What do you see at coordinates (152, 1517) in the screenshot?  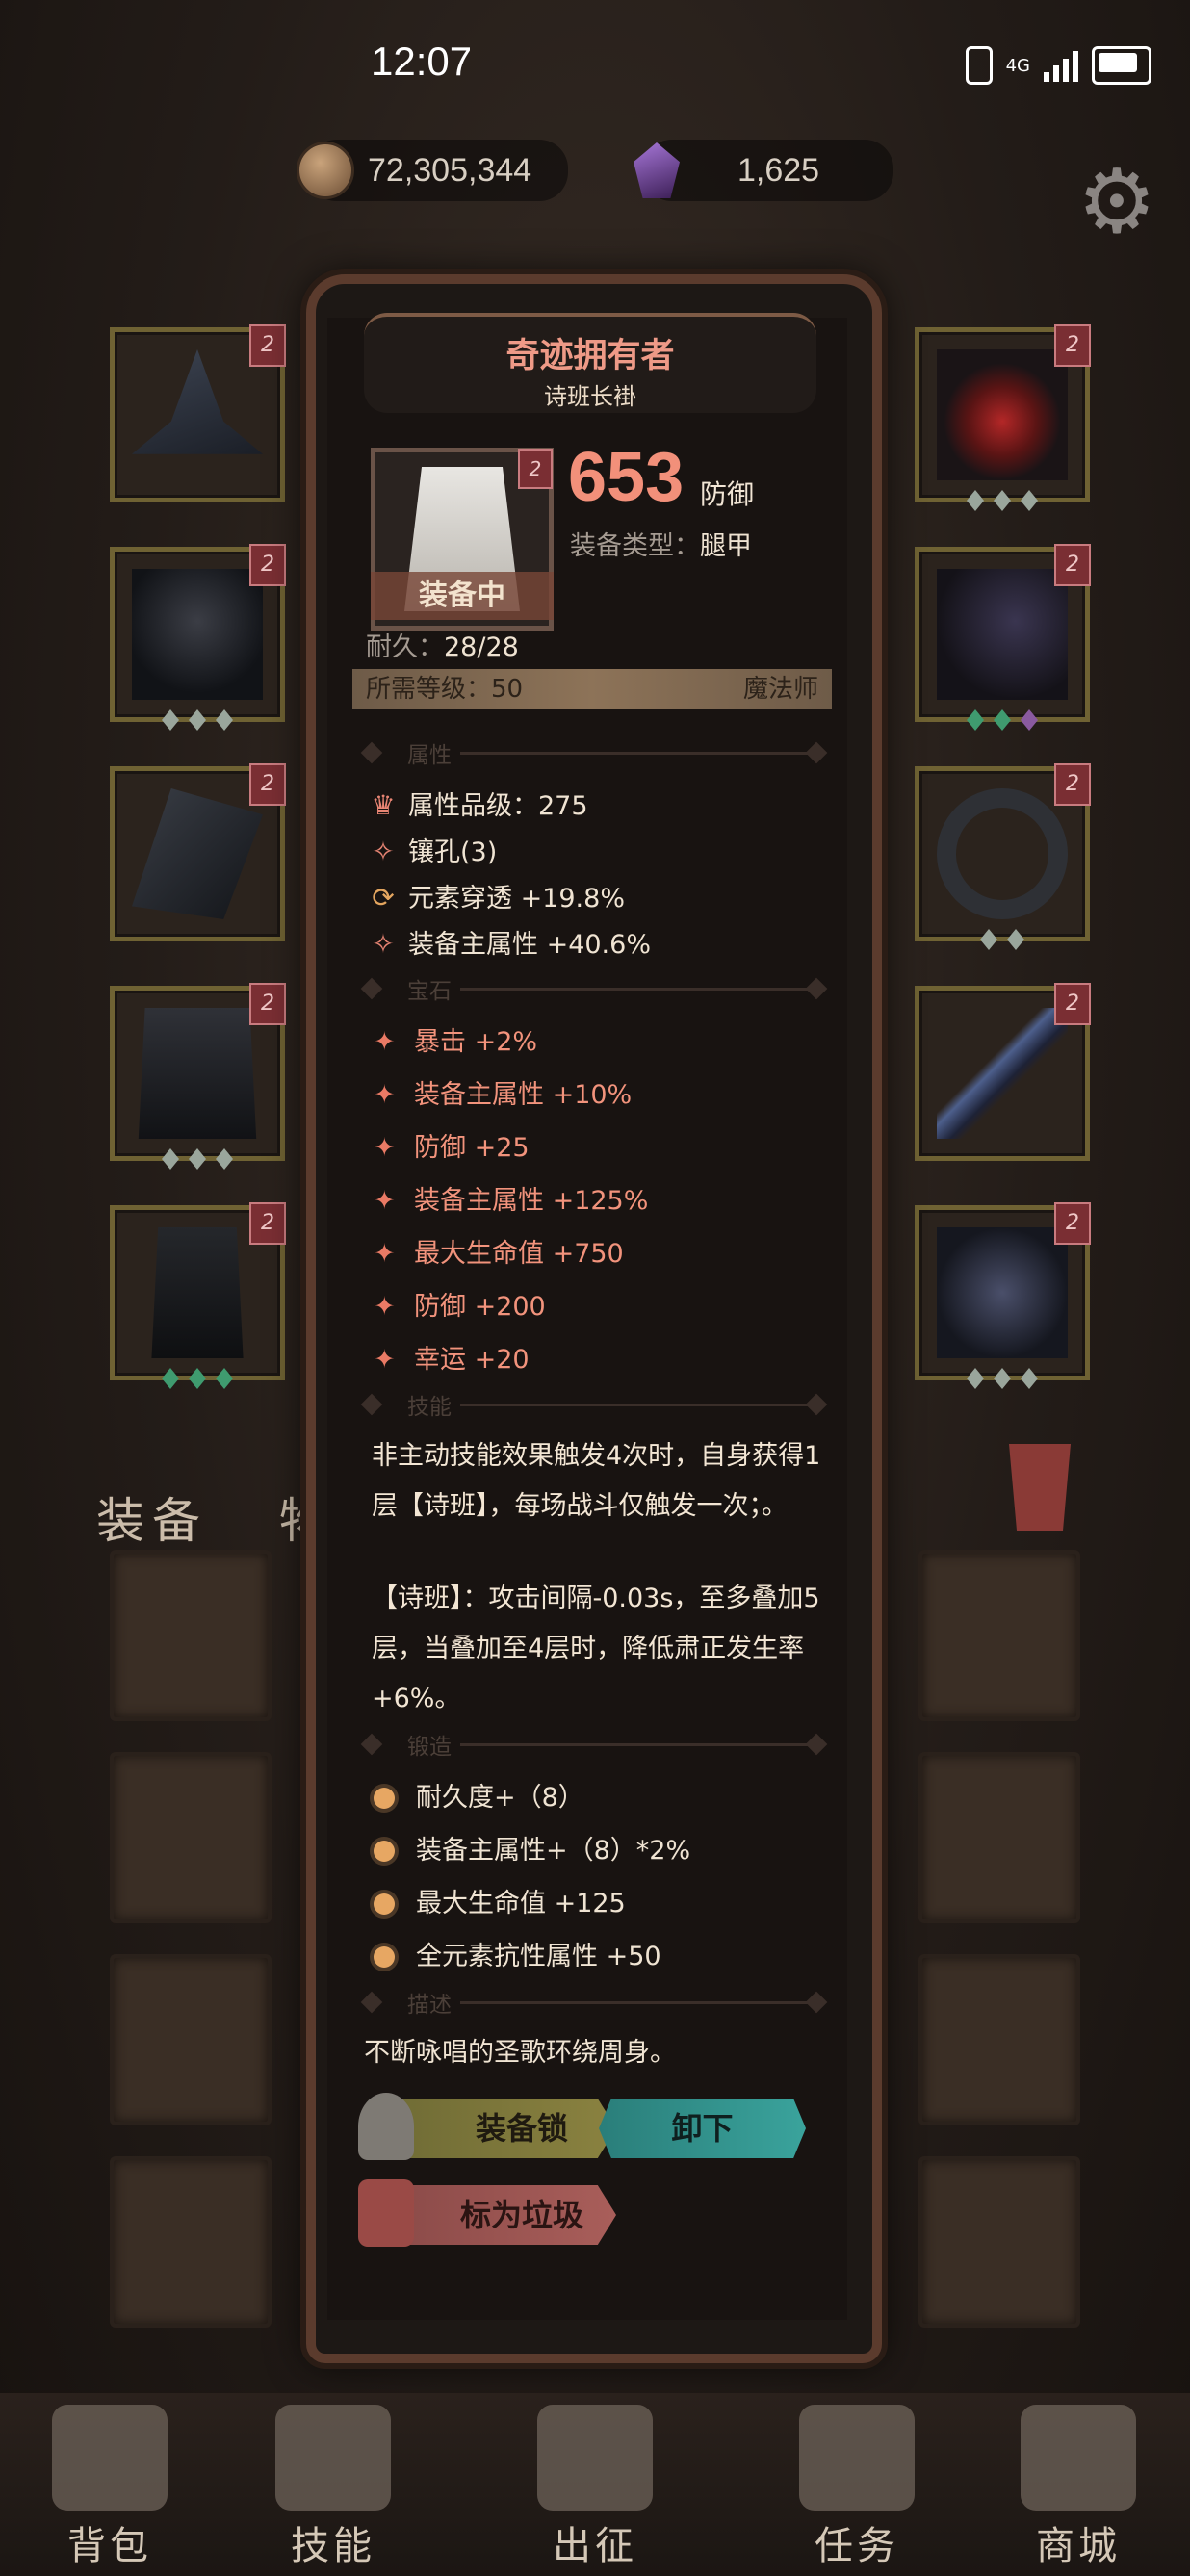 I see `tab-equipment: 装备` at bounding box center [152, 1517].